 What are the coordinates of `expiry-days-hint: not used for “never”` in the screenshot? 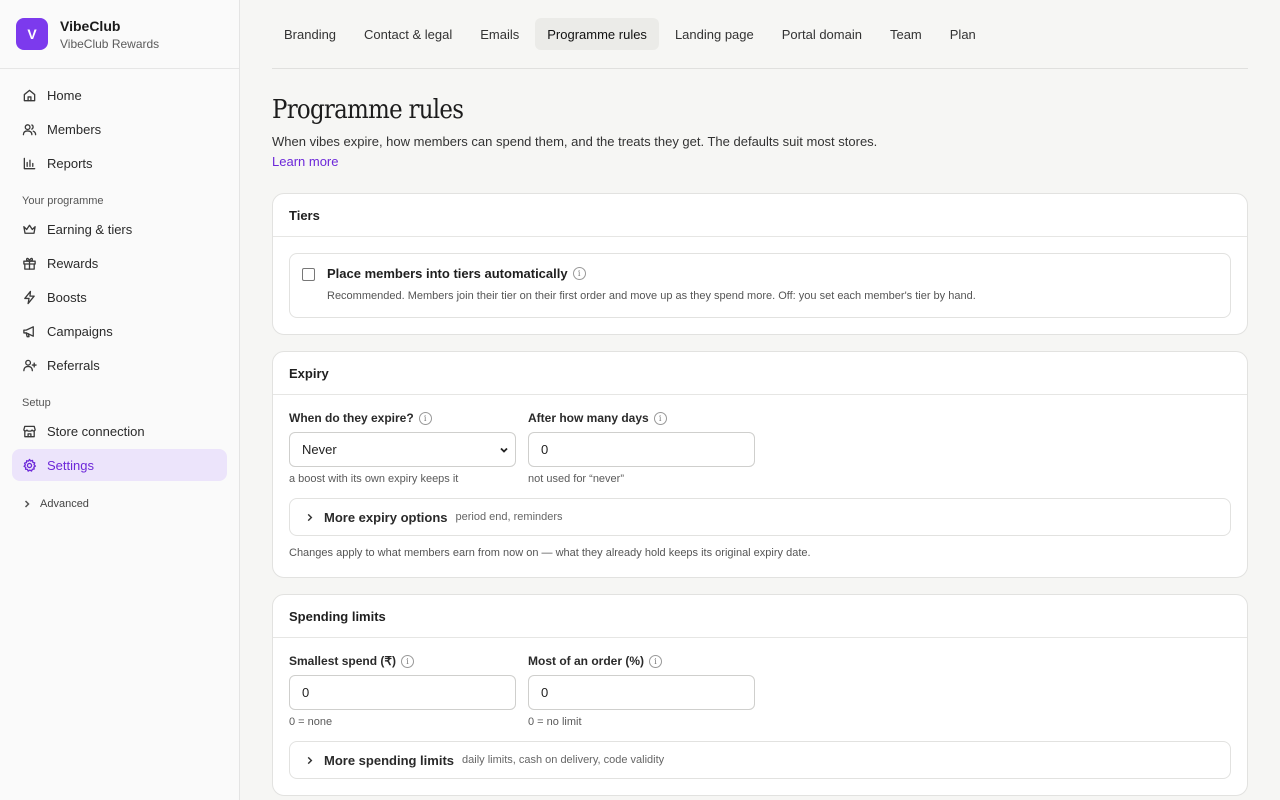 It's located at (576, 479).